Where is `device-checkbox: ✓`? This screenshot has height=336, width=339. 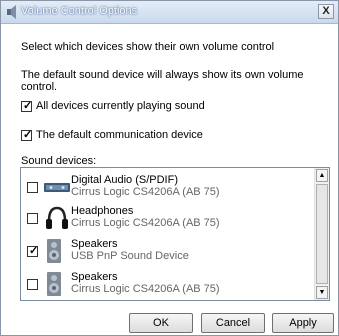
device-checkbox: ✓ is located at coordinates (33, 251).